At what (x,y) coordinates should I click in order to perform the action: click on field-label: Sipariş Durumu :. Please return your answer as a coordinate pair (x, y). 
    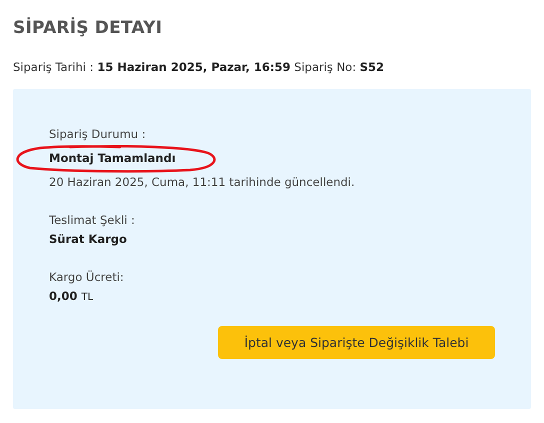
    Looking at the image, I should click on (97, 134).